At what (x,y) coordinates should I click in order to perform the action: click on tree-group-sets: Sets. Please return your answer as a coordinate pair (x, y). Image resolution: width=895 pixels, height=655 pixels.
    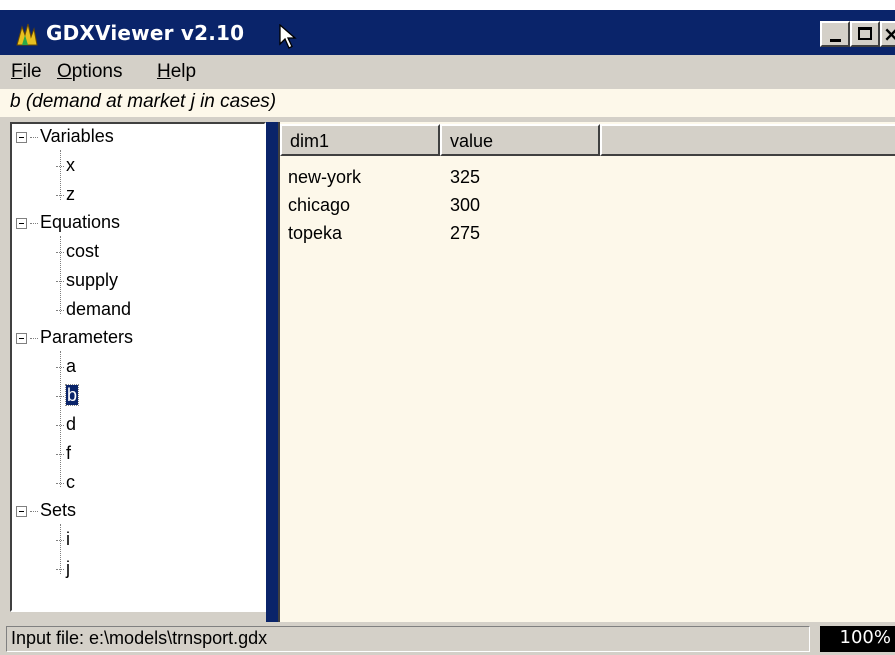
    Looking at the image, I should click on (46, 514).